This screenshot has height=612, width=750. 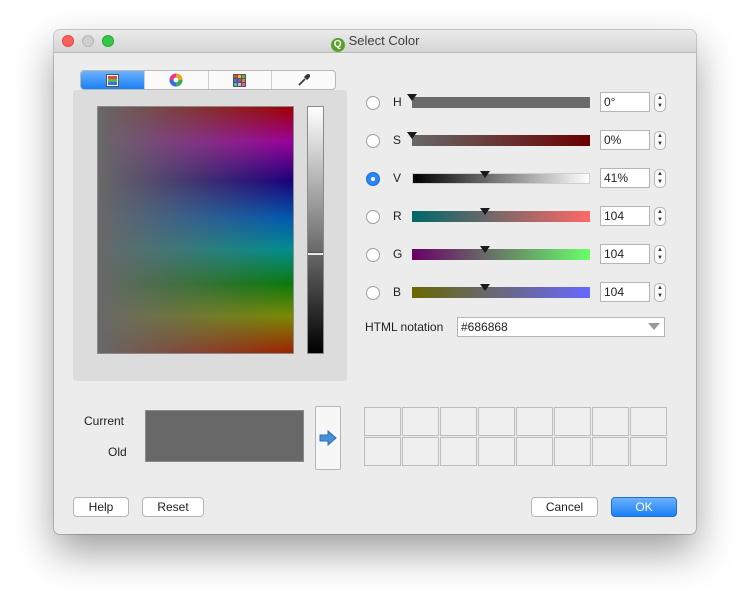 I want to click on value-input: 41%, so click(x=625, y=178).